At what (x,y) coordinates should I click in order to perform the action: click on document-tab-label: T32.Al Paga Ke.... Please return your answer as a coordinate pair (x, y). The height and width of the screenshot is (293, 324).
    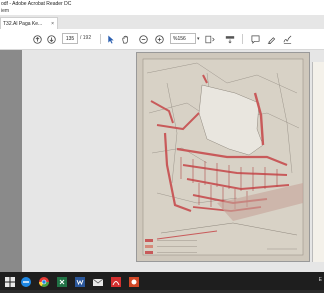
    Looking at the image, I should click on (23, 24).